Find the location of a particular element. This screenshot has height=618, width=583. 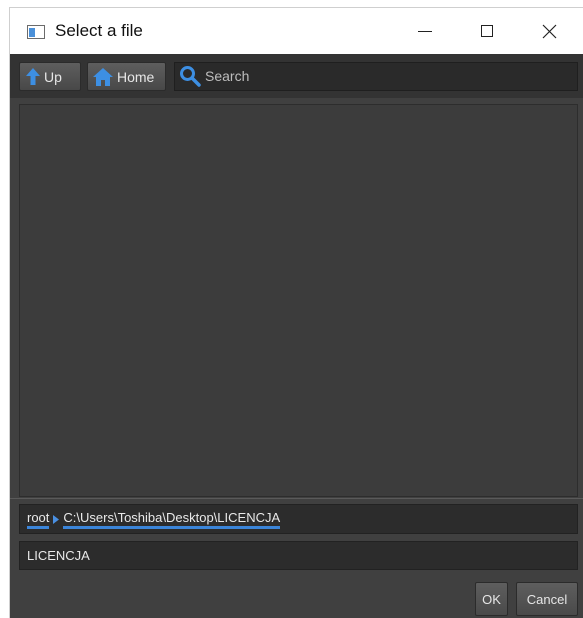

arrow-up-icon is located at coordinates (33, 76).